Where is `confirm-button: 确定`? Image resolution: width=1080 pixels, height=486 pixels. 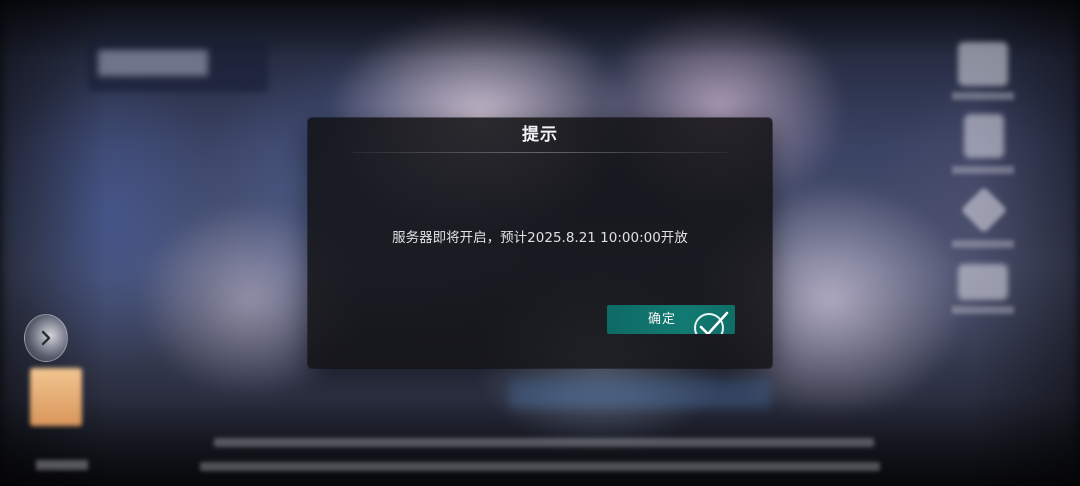
confirm-button: 确定 is located at coordinates (671, 319).